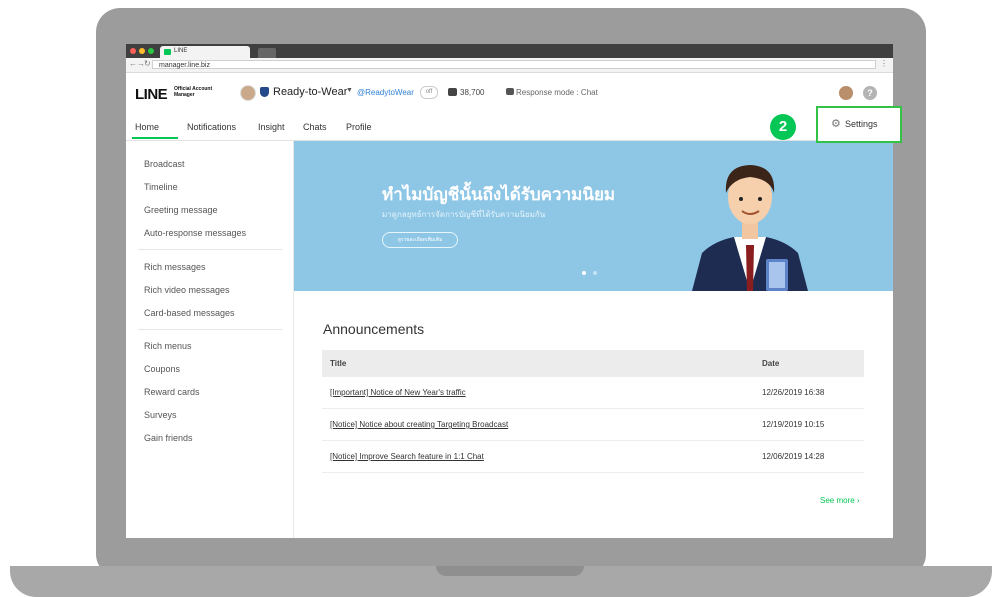 Image resolution: width=1000 pixels, height=597 pixels. I want to click on back-icon: ←, so click(133, 63).